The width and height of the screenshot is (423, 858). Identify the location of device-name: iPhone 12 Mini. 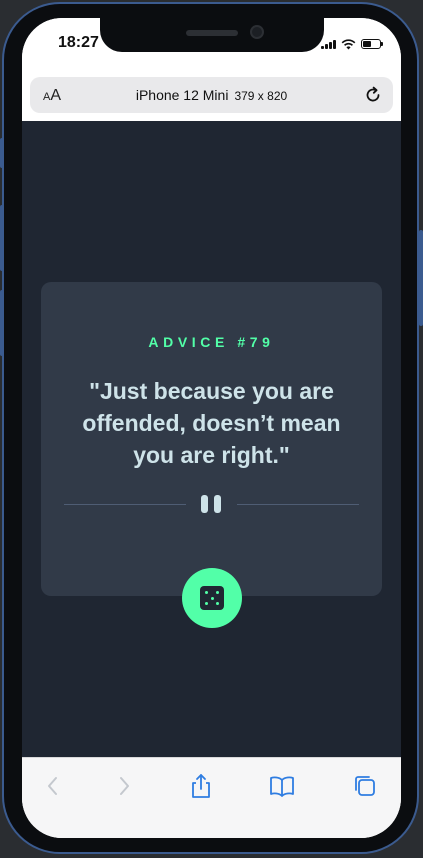
(182, 95).